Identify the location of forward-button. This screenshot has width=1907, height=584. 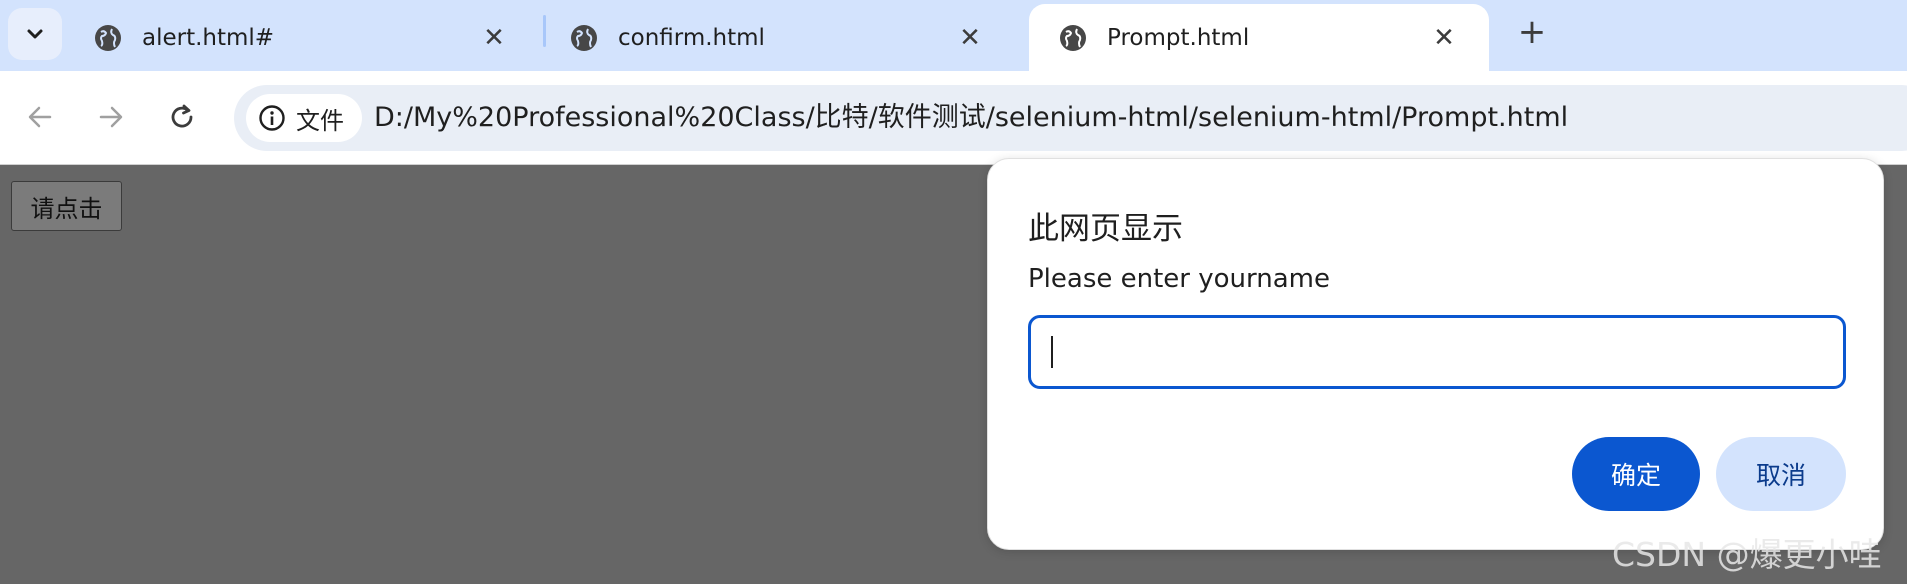
(111, 117).